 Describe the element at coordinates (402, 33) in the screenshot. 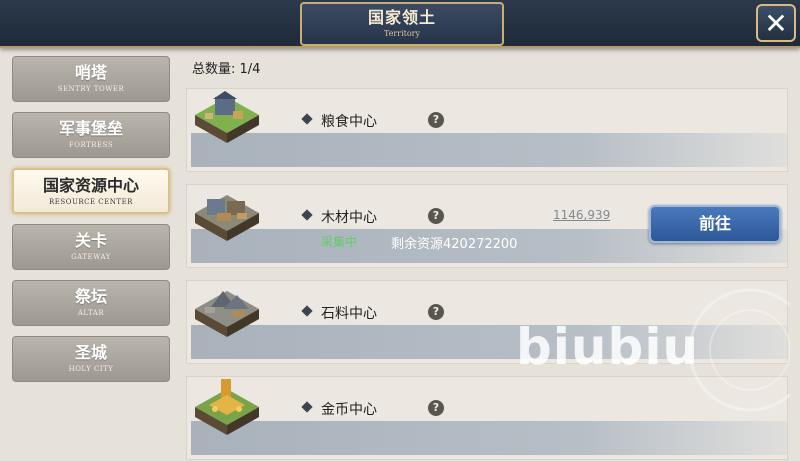

I see `page-subtitle: Territory` at that location.